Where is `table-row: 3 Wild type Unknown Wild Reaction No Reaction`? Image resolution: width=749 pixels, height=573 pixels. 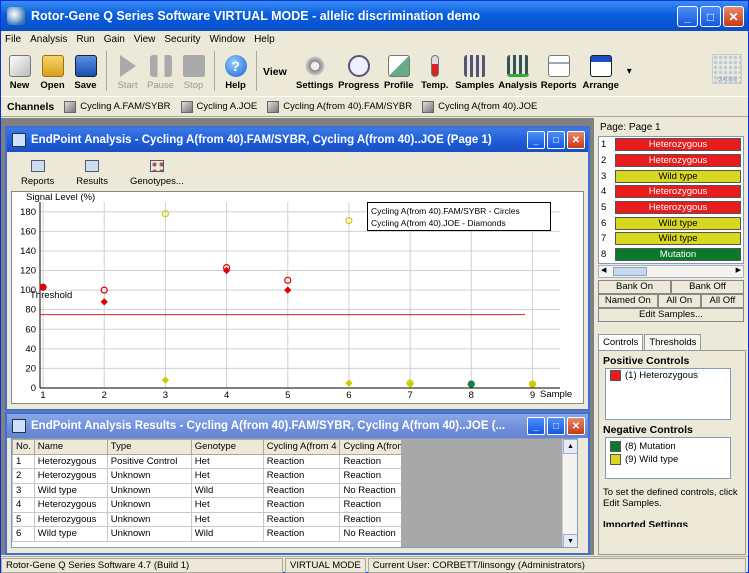 table-row: 3 Wild type Unknown Wild Reaction No Reaction is located at coordinates (215, 490).